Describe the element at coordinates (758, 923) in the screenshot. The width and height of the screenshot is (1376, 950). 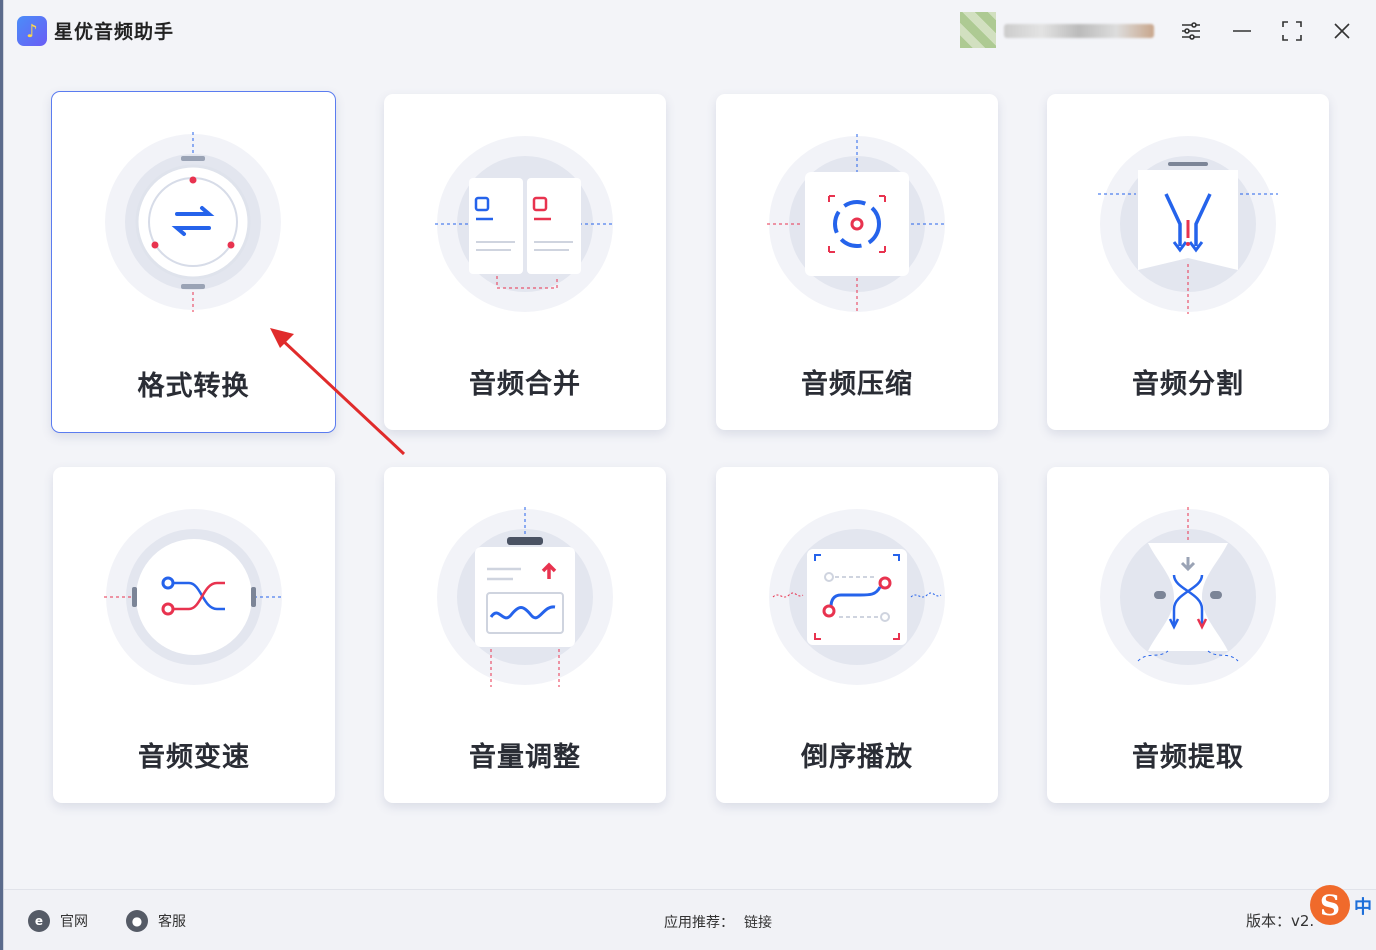
I see `recommend-link: 链接` at that location.